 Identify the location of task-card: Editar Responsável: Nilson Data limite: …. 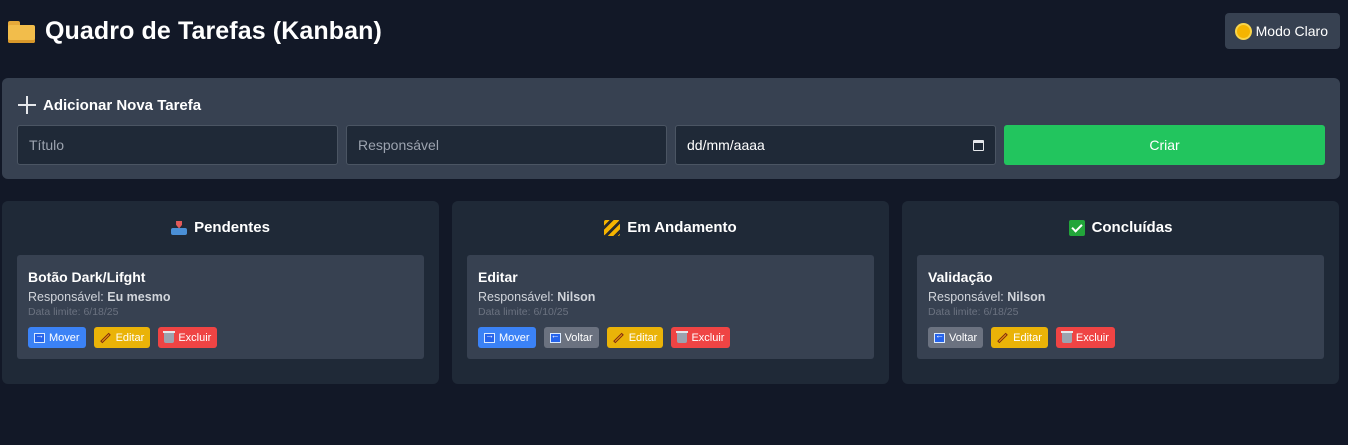
(670, 307).